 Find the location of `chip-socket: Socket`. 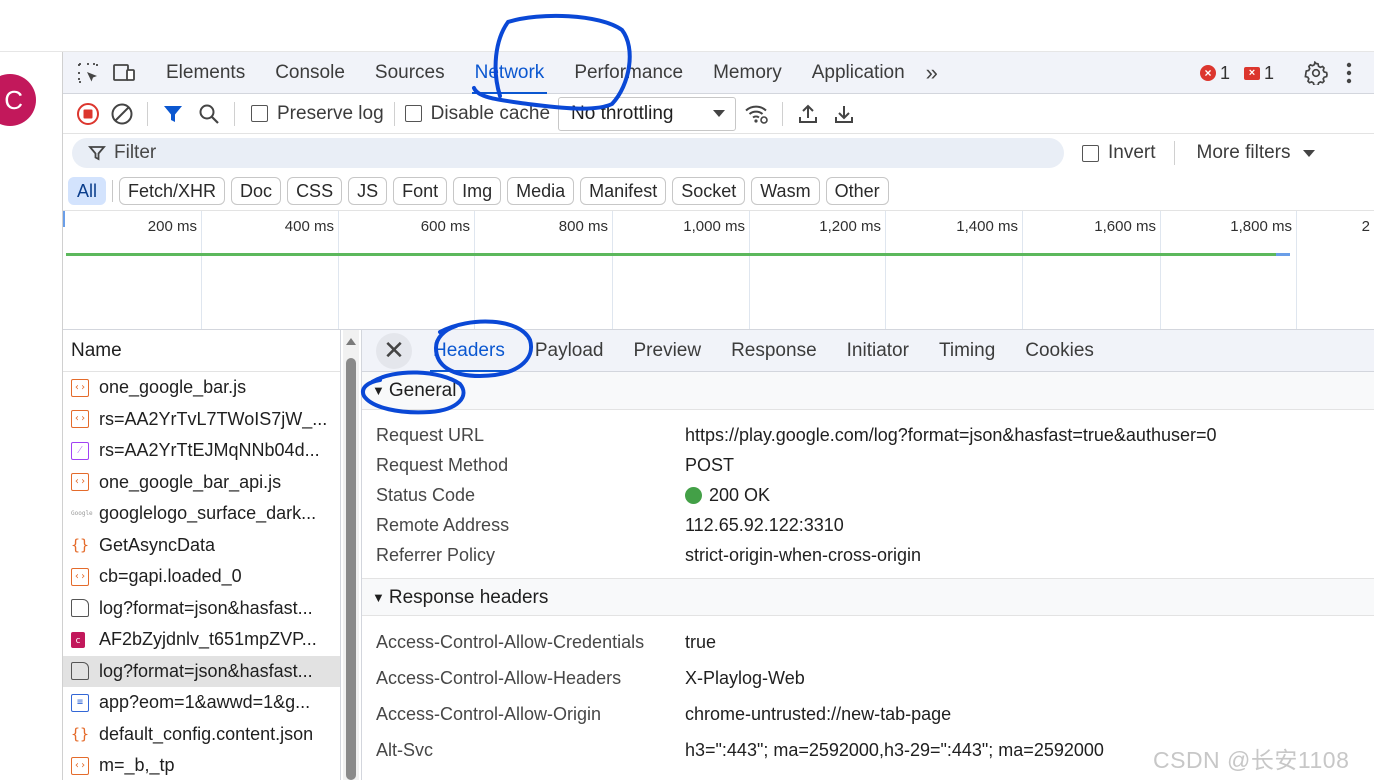

chip-socket: Socket is located at coordinates (709, 191).